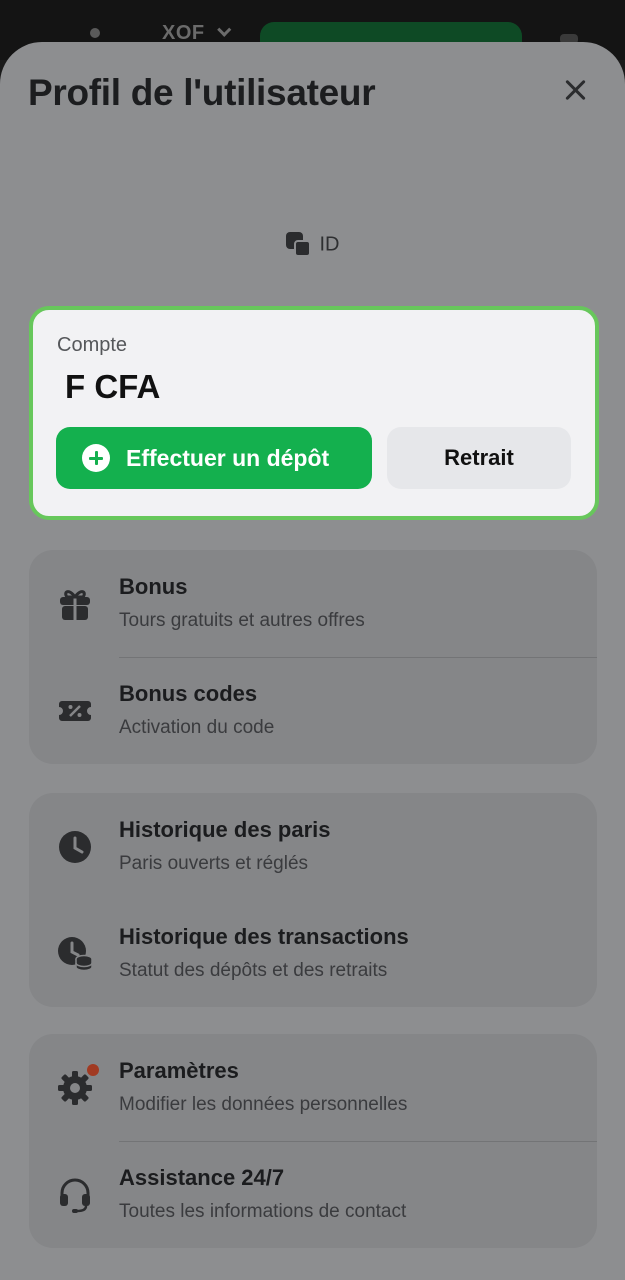  What do you see at coordinates (95, 33) in the screenshot?
I see `menu-dot-icon` at bounding box center [95, 33].